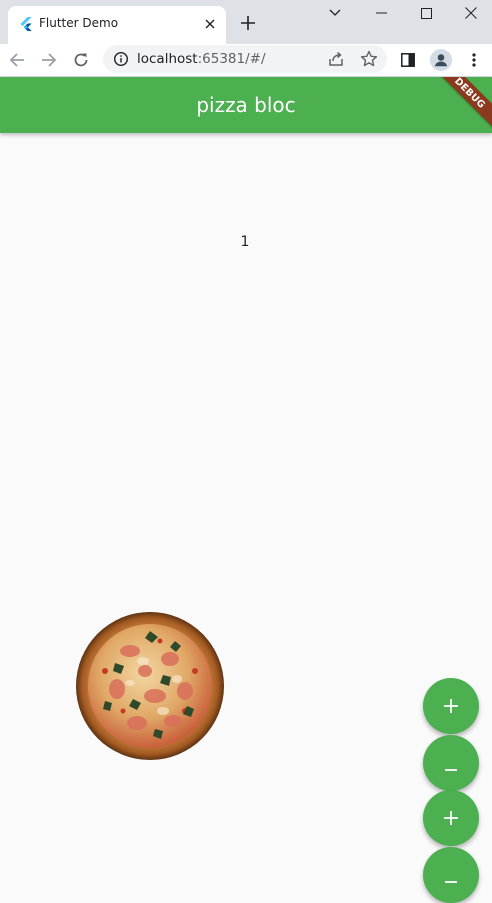 The image size is (492, 903). Describe the element at coordinates (17, 60) in the screenshot. I see `back-arrow-icon` at that location.